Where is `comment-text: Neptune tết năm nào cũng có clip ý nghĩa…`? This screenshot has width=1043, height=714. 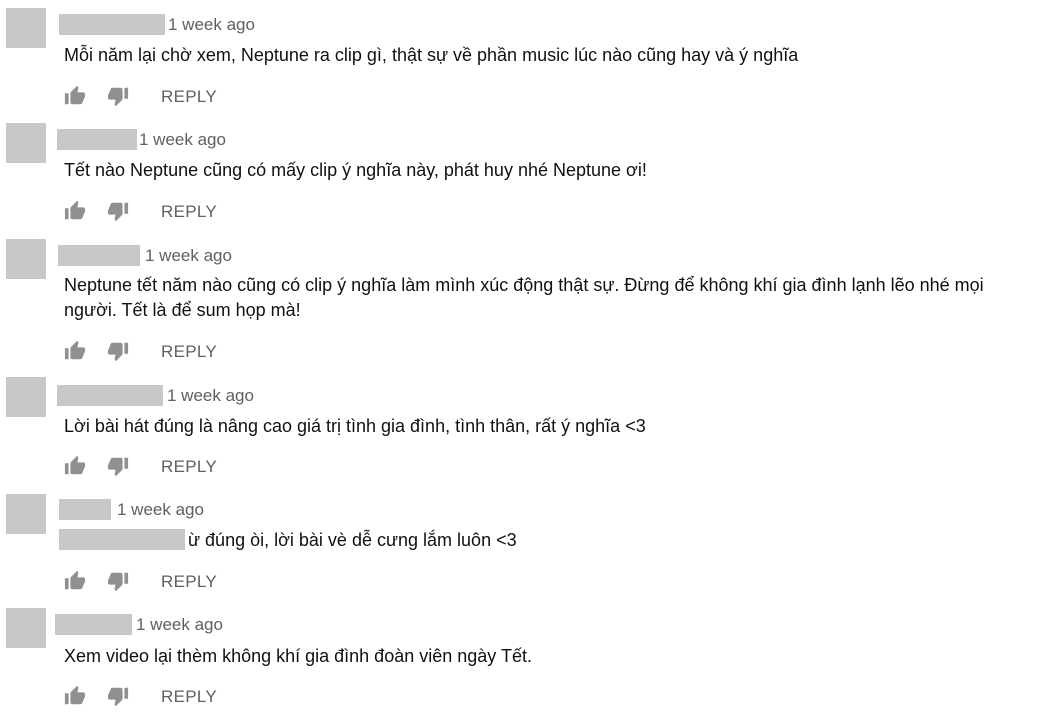
comment-text: Neptune tết năm nào cũng có clip ý nghĩa… is located at coordinates (524, 297).